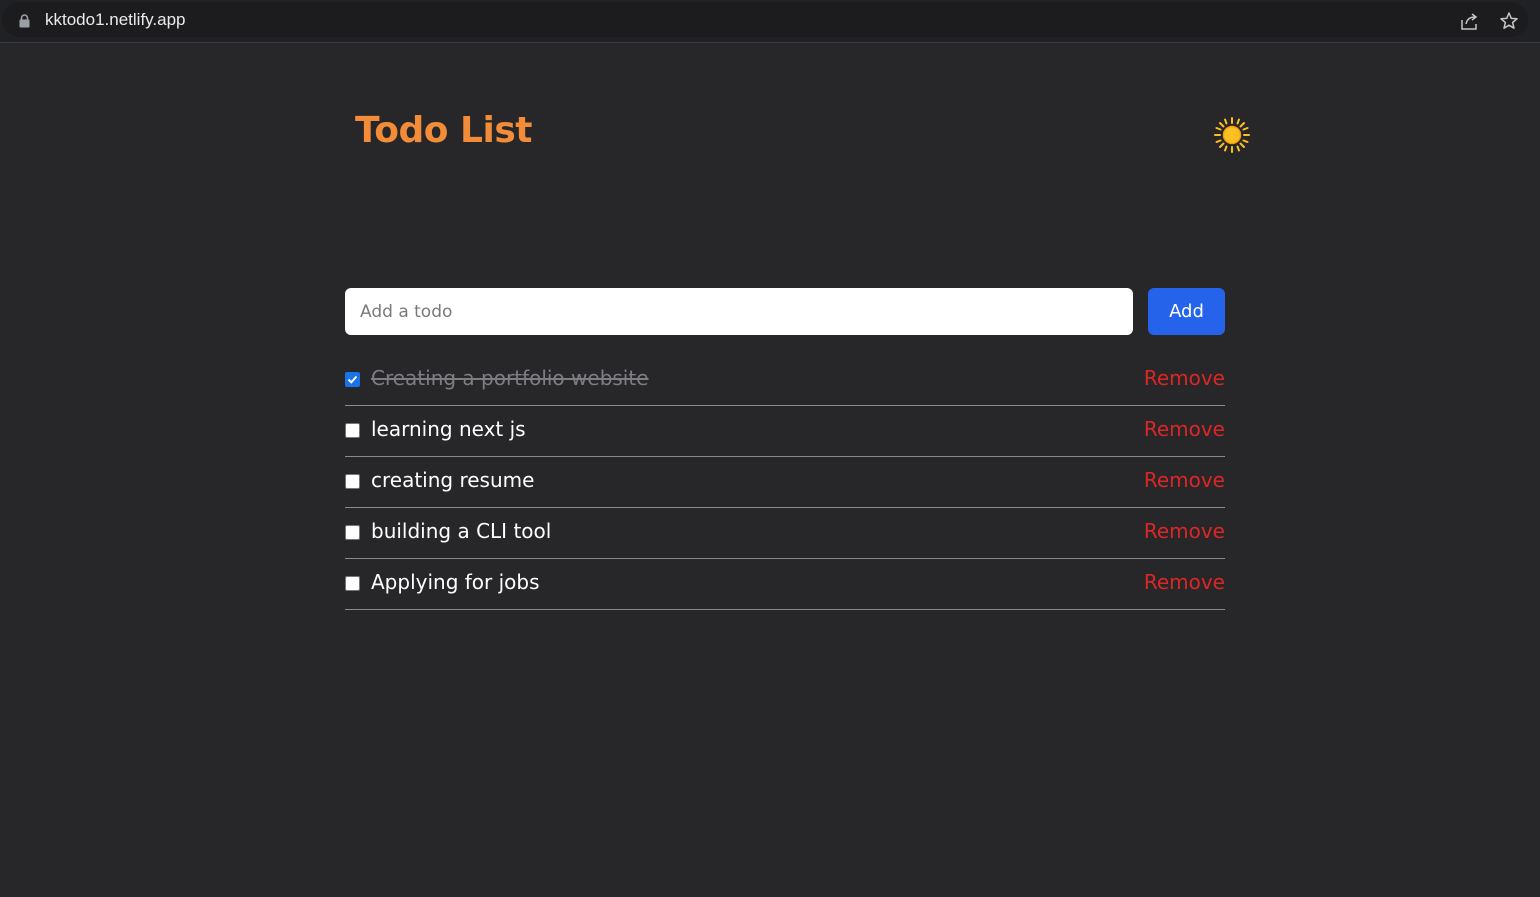  Describe the element at coordinates (785, 533) in the screenshot. I see `todo-item: building a CLI tool Remove` at that location.